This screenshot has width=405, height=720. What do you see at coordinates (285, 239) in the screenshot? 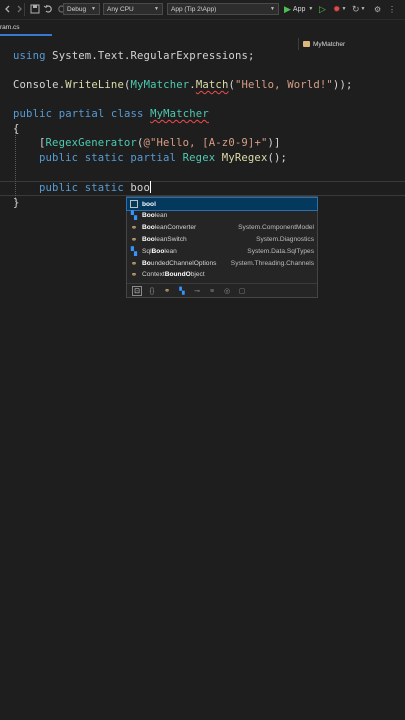
I see `completion-item-namespace: System.Diagnostics` at bounding box center [285, 239].